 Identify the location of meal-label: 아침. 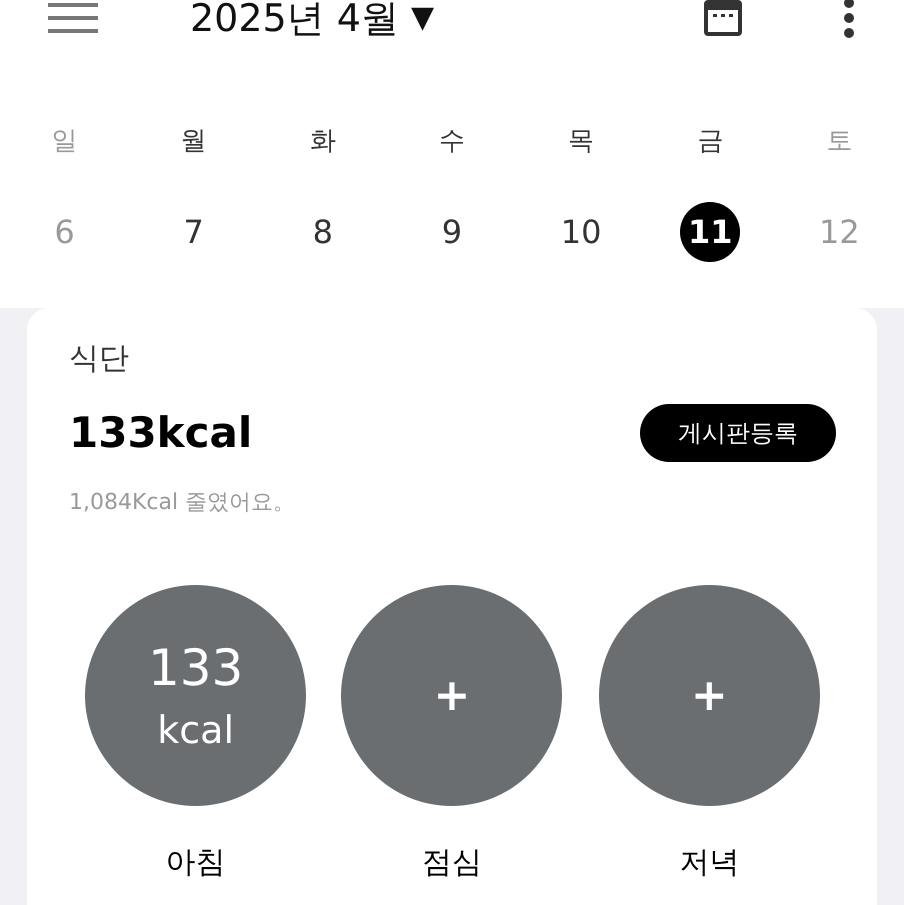
(196, 863).